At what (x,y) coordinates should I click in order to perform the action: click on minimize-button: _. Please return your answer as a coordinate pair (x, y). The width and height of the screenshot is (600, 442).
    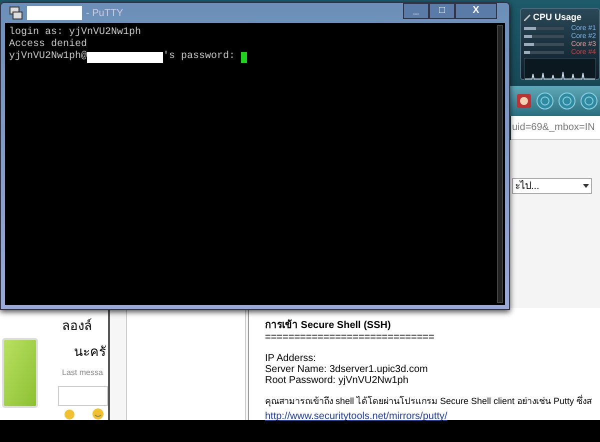
    Looking at the image, I should click on (416, 11).